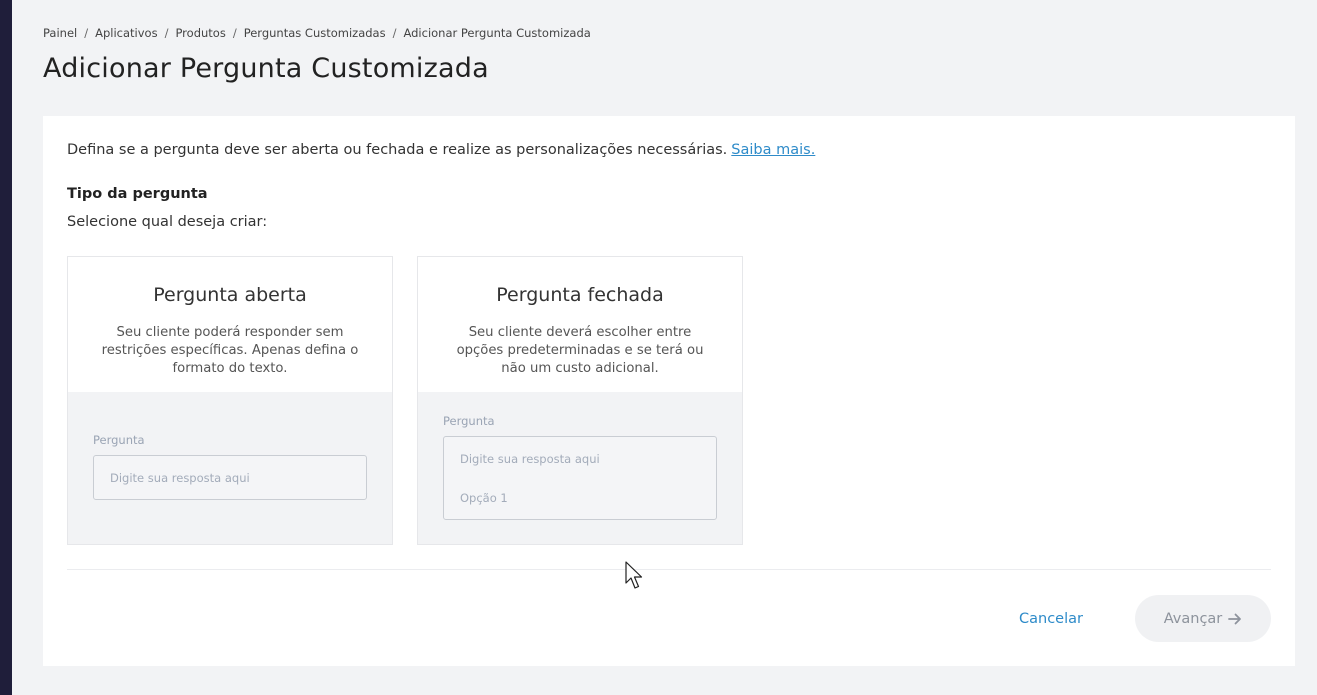 The image size is (1317, 695). I want to click on question-type-subtitle: Selecione qual deseja criar:, so click(167, 222).